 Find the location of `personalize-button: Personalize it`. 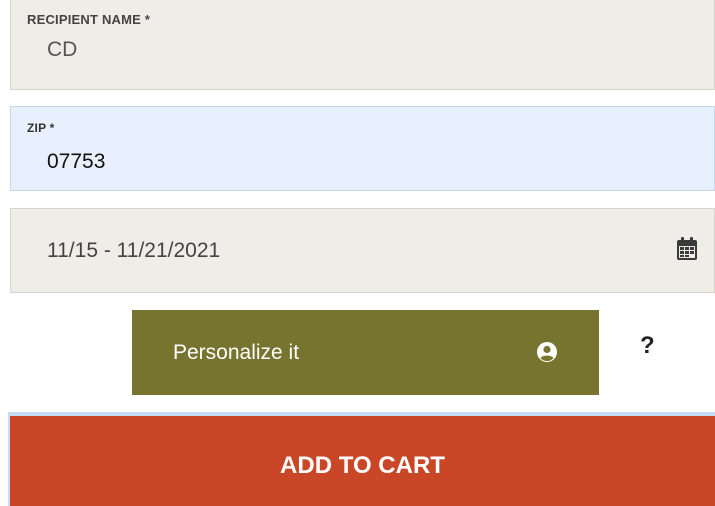

personalize-button: Personalize it is located at coordinates (365, 352).